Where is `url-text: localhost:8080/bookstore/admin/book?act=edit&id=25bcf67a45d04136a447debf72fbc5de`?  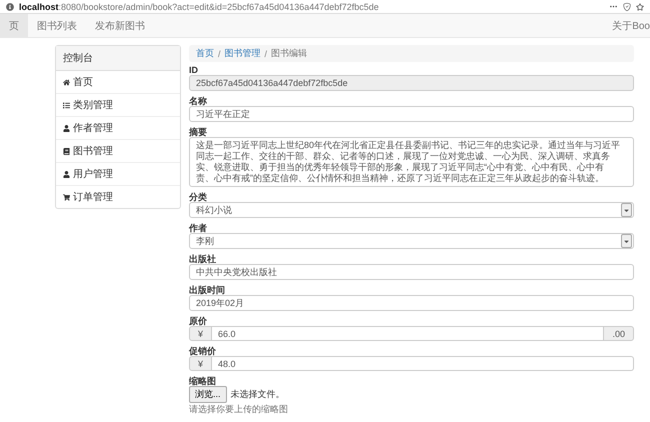
url-text: localhost:8080/bookstore/admin/book?act=edit&id=25bcf67a45d04136a447debf72fbc5de is located at coordinates (311, 7).